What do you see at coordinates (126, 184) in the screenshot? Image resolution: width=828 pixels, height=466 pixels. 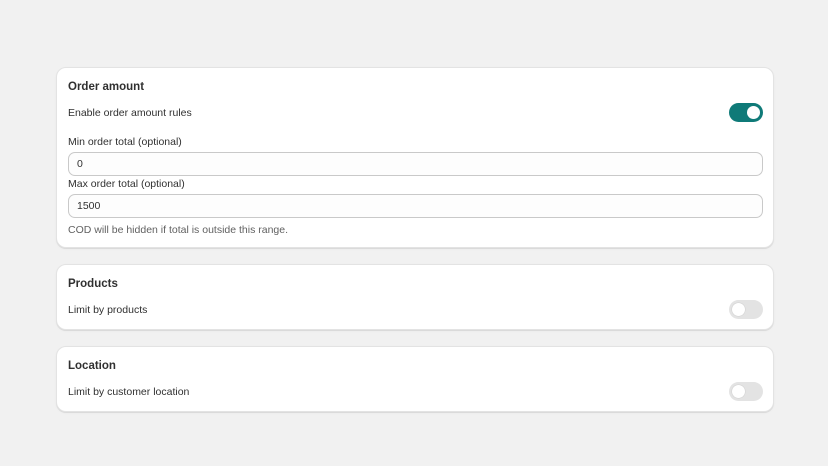 I see `max-order-total-label: Max order total (optional)` at bounding box center [126, 184].